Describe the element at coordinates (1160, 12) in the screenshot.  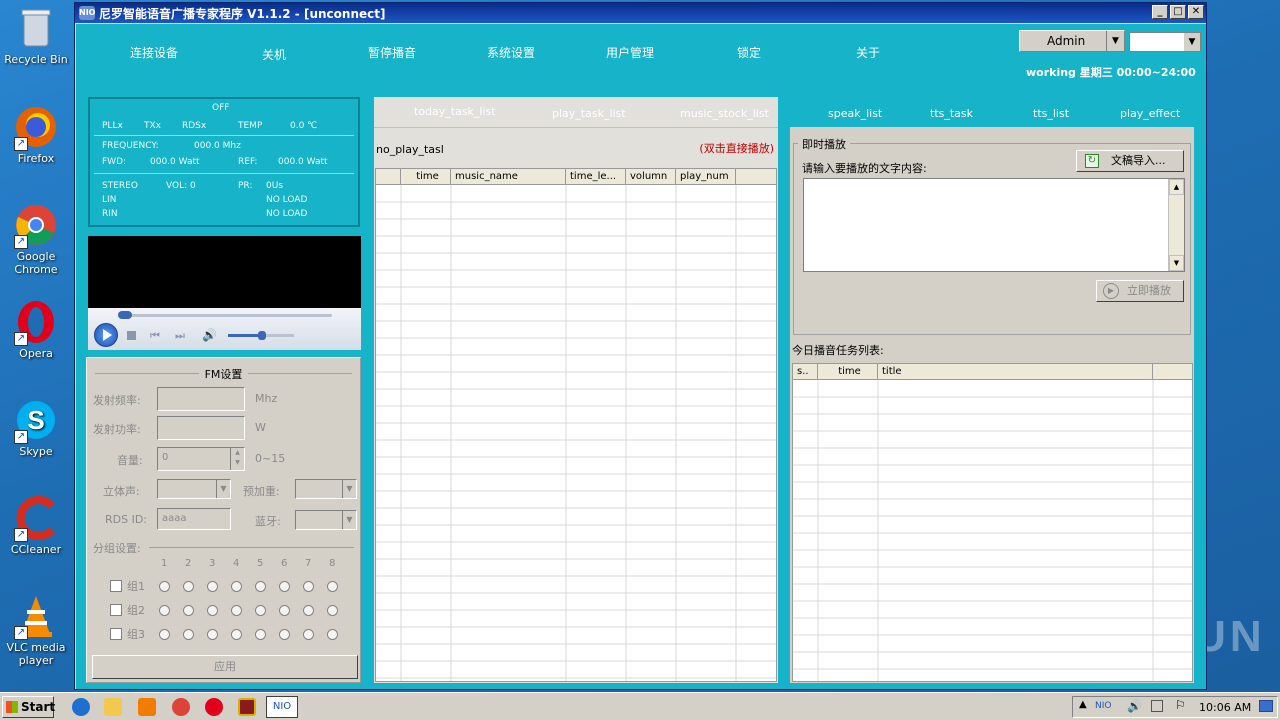
I see `minimize-button: _` at that location.